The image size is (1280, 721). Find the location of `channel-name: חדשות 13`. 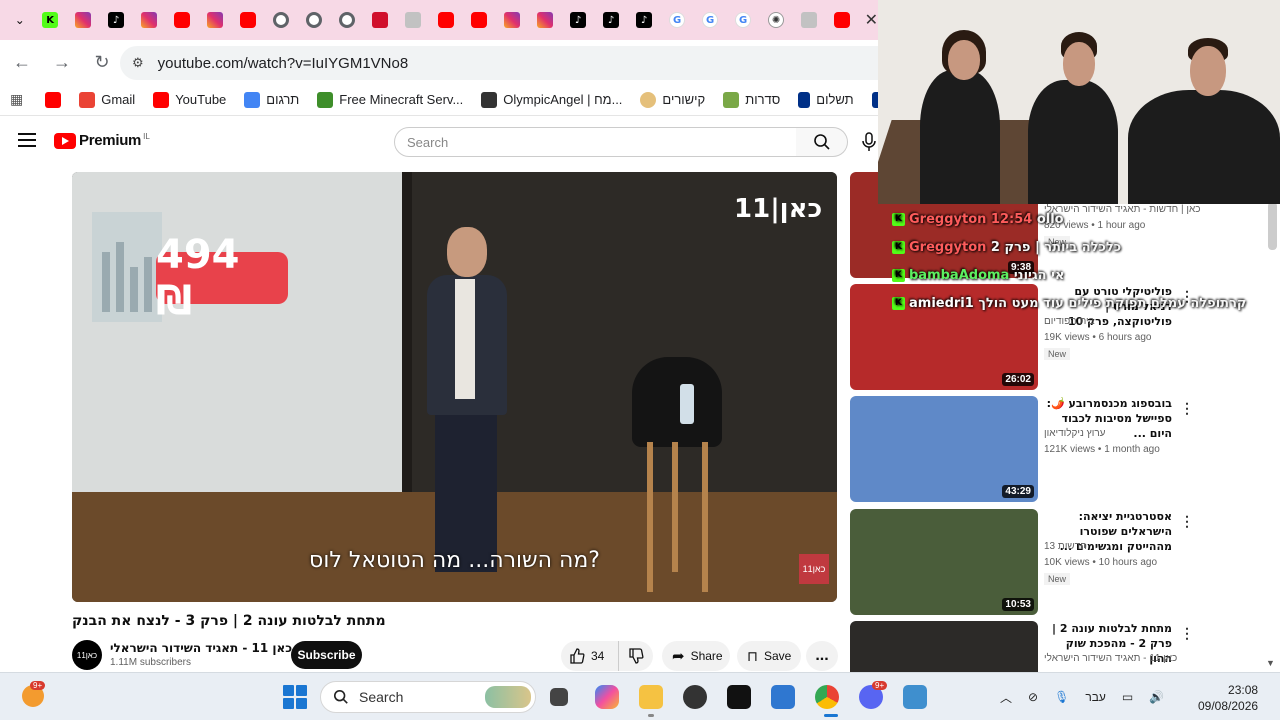

channel-name: חדשות 13 is located at coordinates (1065, 546).